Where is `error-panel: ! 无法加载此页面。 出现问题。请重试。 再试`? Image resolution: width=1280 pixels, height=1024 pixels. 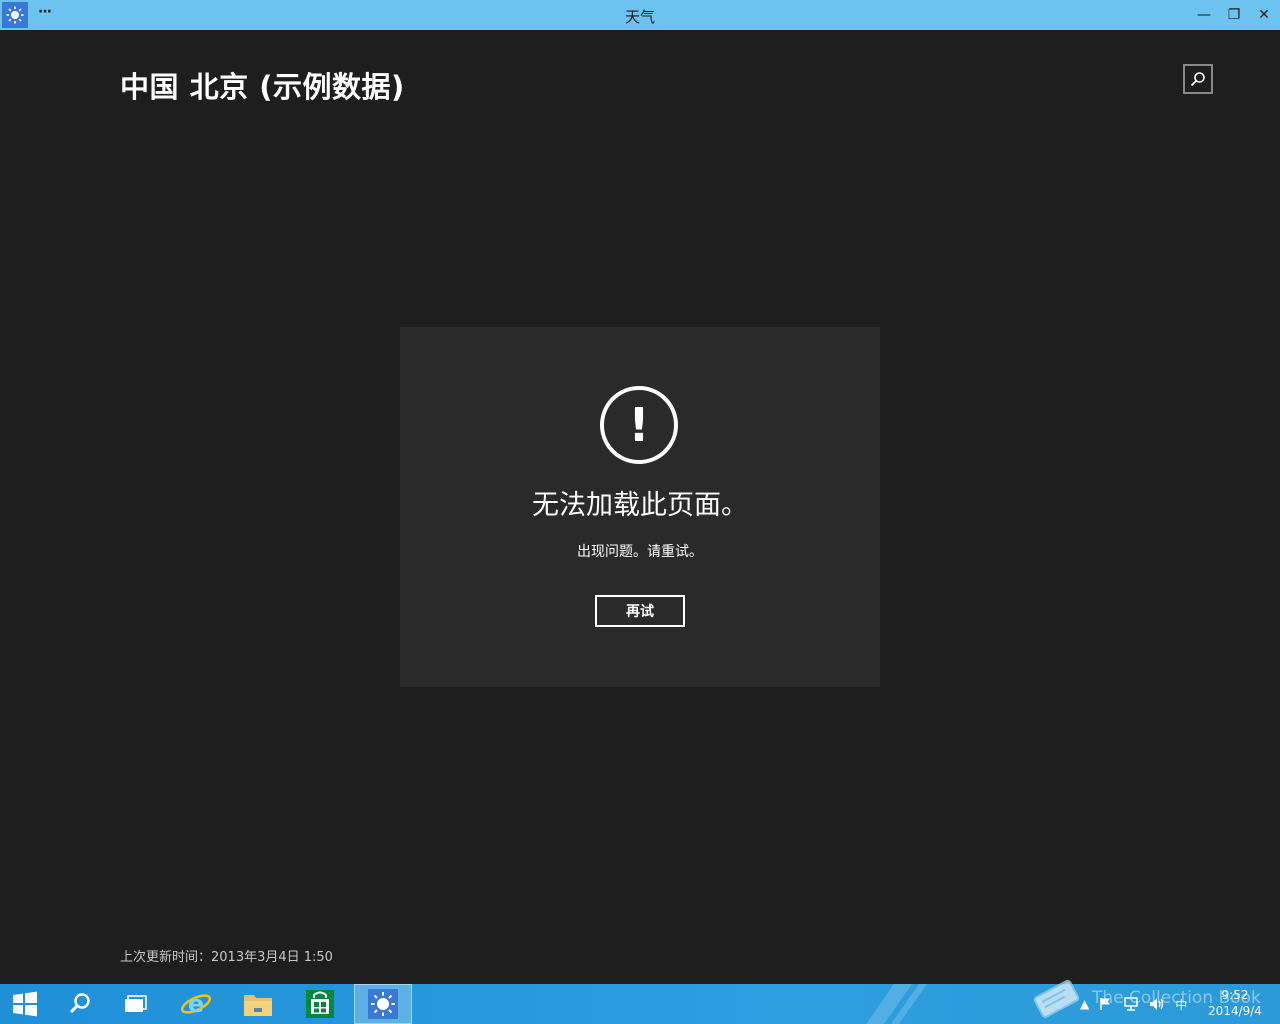
error-panel: ! 无法加载此页面。 出现问题。请重试。 再试 is located at coordinates (640, 507).